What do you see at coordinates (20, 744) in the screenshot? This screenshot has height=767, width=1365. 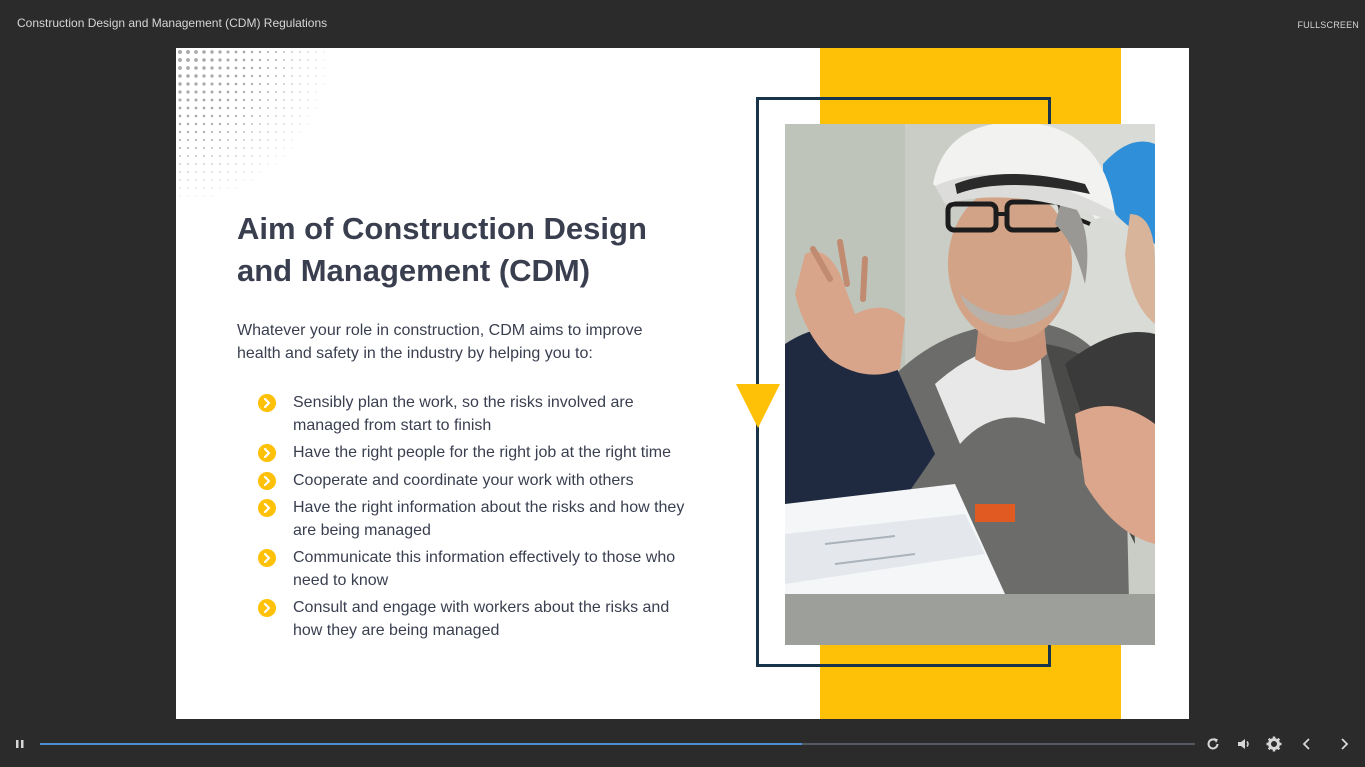 I see `pause-icon` at bounding box center [20, 744].